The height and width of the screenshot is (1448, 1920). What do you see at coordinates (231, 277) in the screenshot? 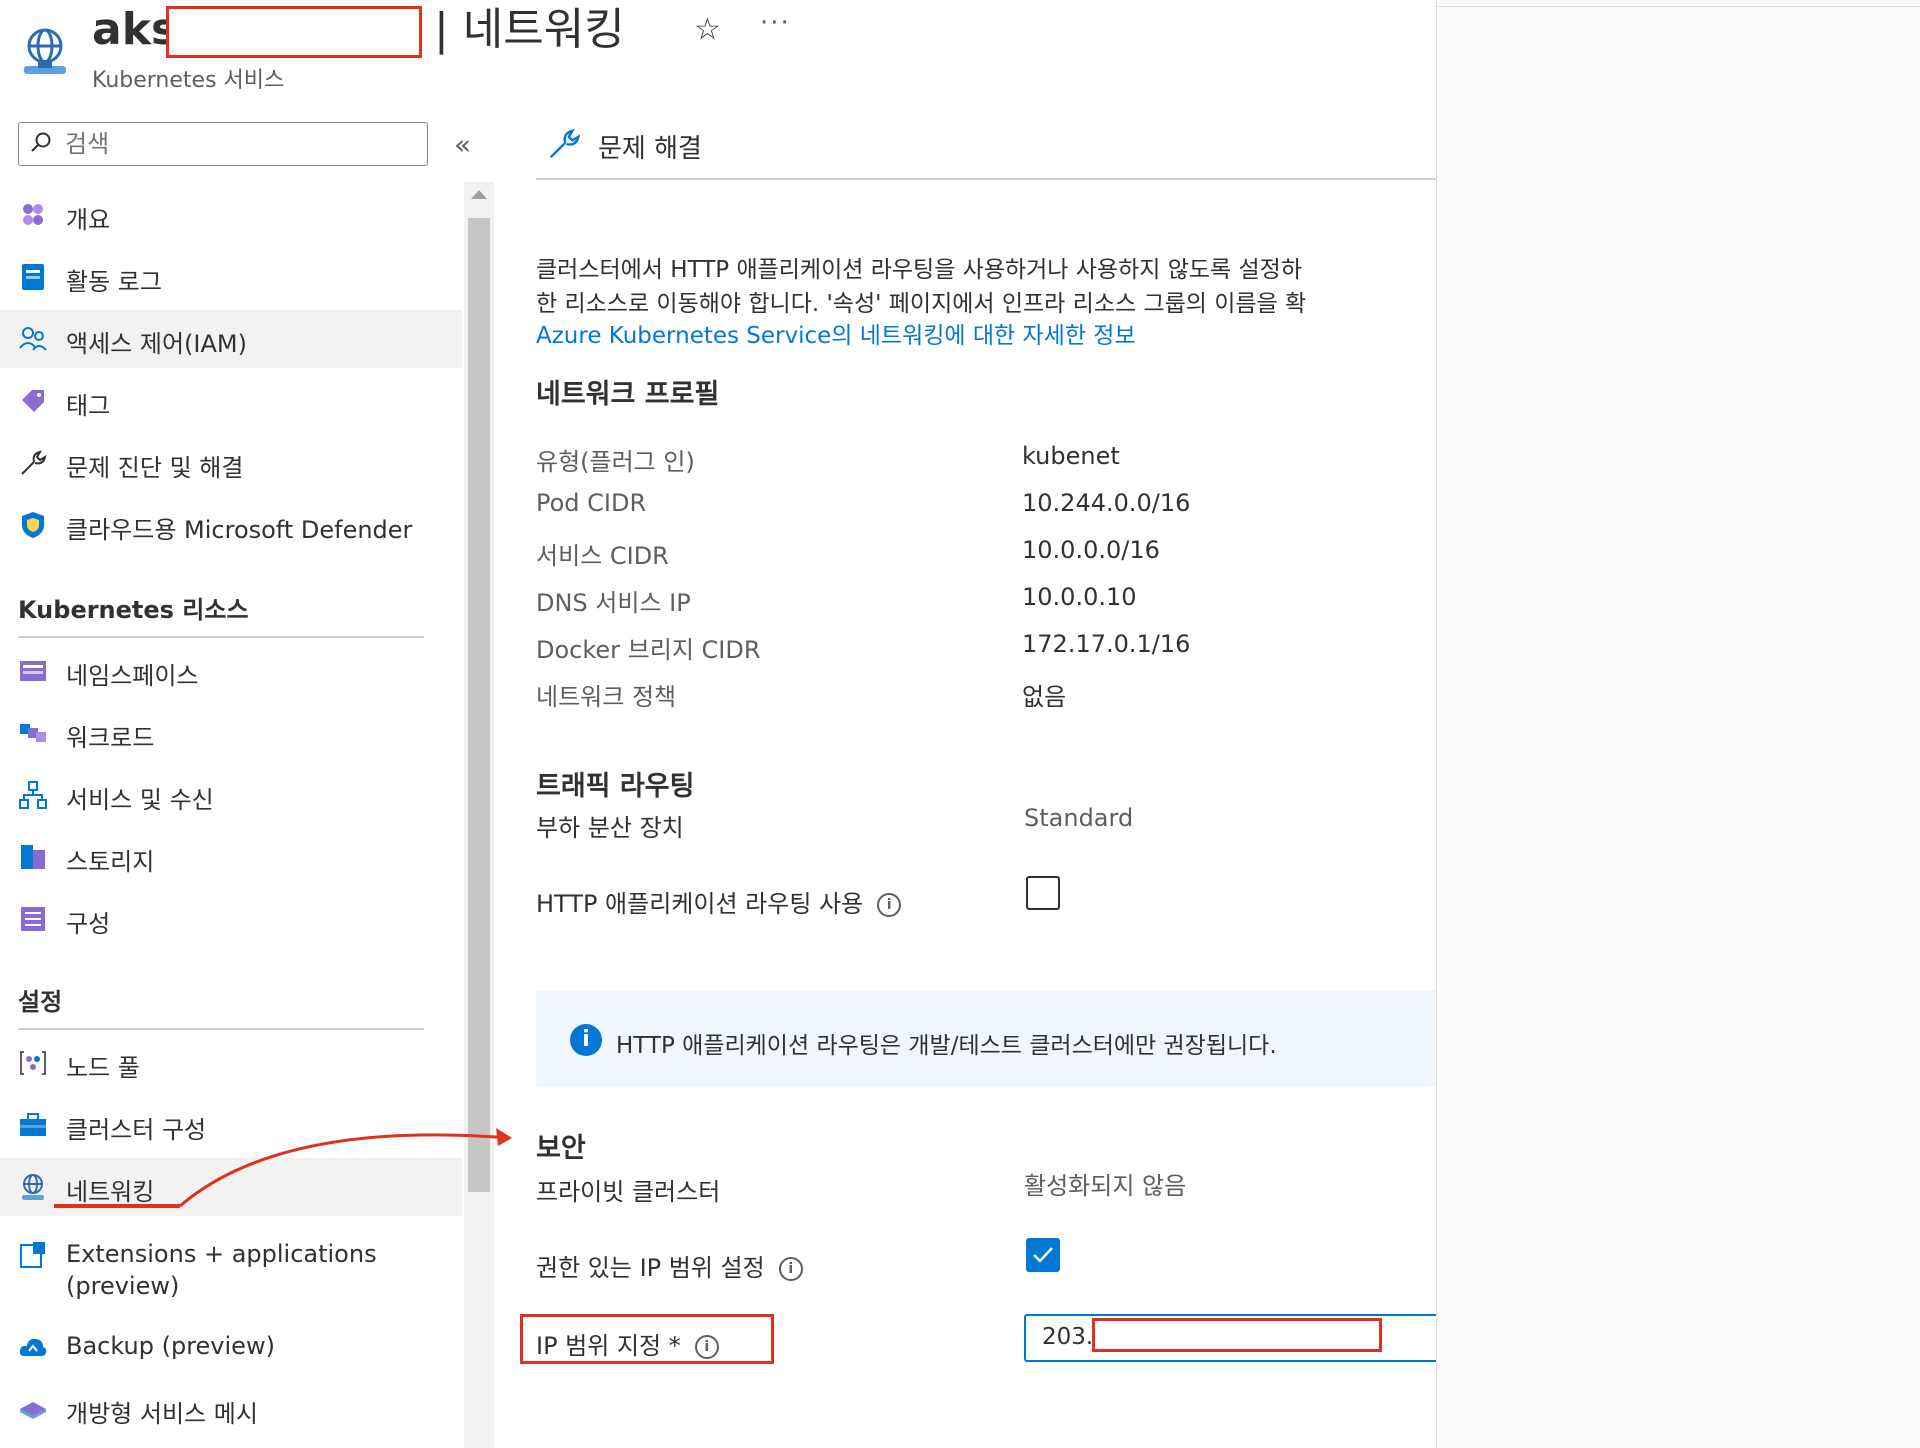
I see `sidebar-item-activity-log: 활동 로그` at bounding box center [231, 277].